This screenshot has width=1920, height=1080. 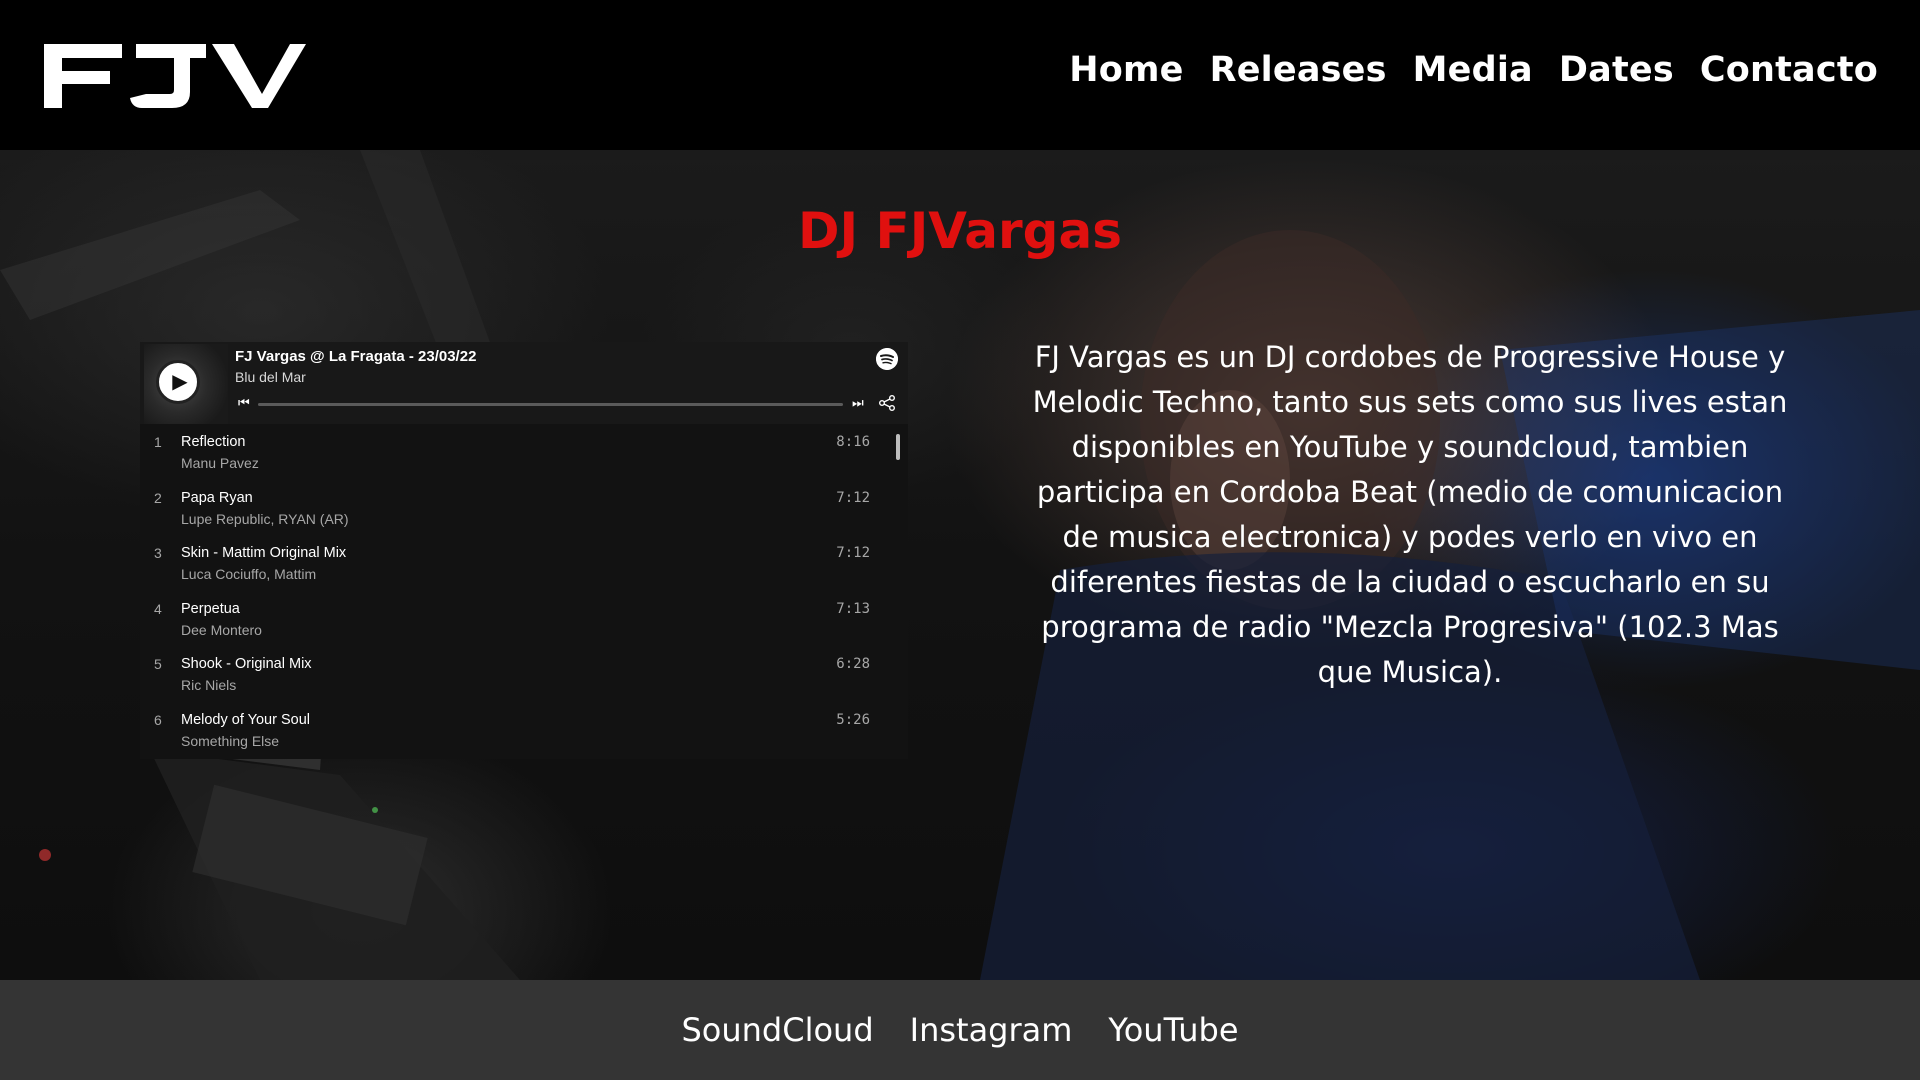 What do you see at coordinates (264, 553) in the screenshot?
I see `track-title: Skin - Mattim Original Mix` at bounding box center [264, 553].